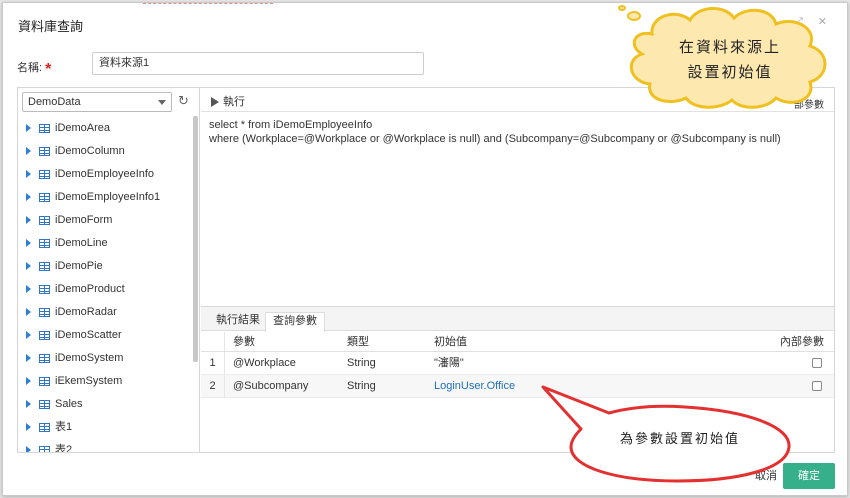  I want to click on tree-item-label: iDemoLine, so click(81, 243).